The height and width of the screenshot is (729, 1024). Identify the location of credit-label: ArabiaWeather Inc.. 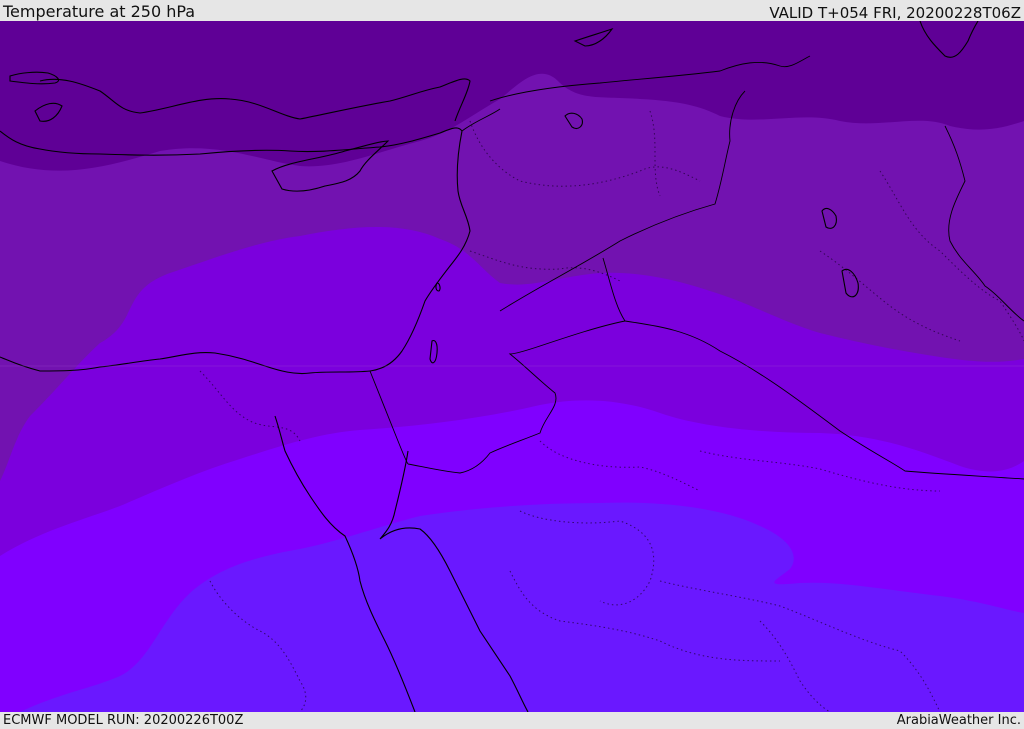
(958, 720).